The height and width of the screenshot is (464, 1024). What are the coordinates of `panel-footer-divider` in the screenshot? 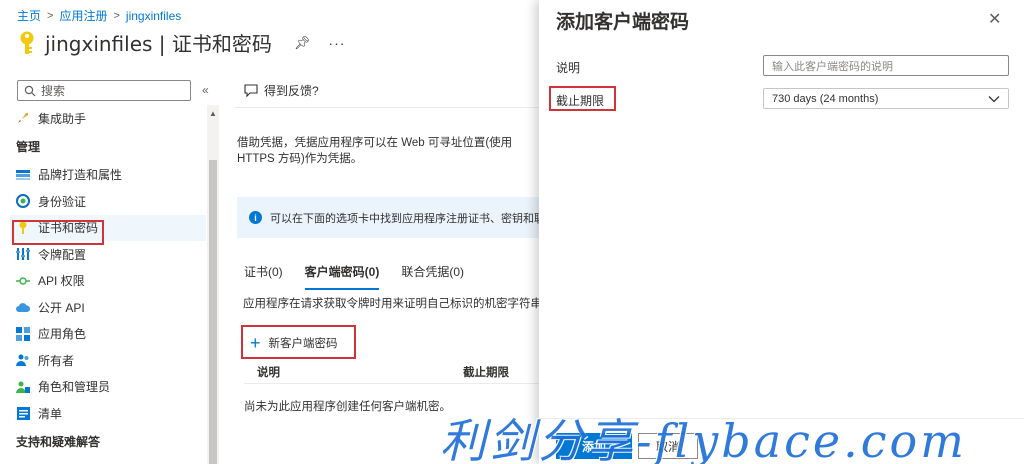 It's located at (781, 418).